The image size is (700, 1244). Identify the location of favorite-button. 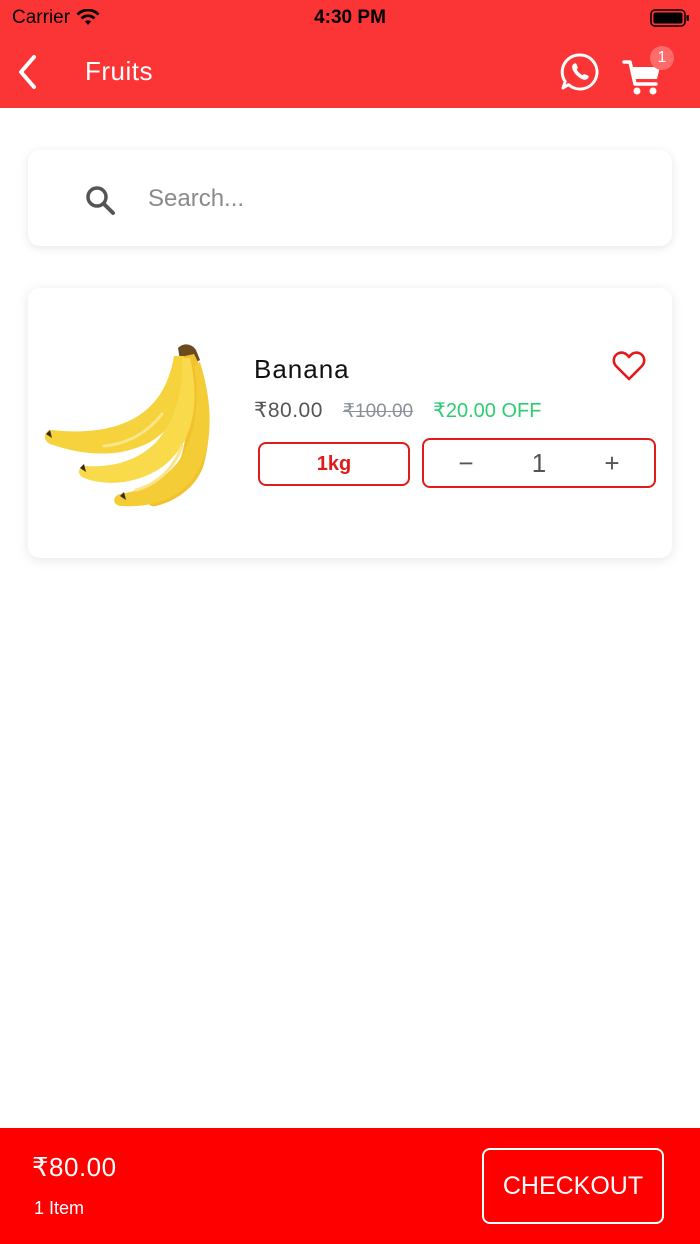
(629, 366).